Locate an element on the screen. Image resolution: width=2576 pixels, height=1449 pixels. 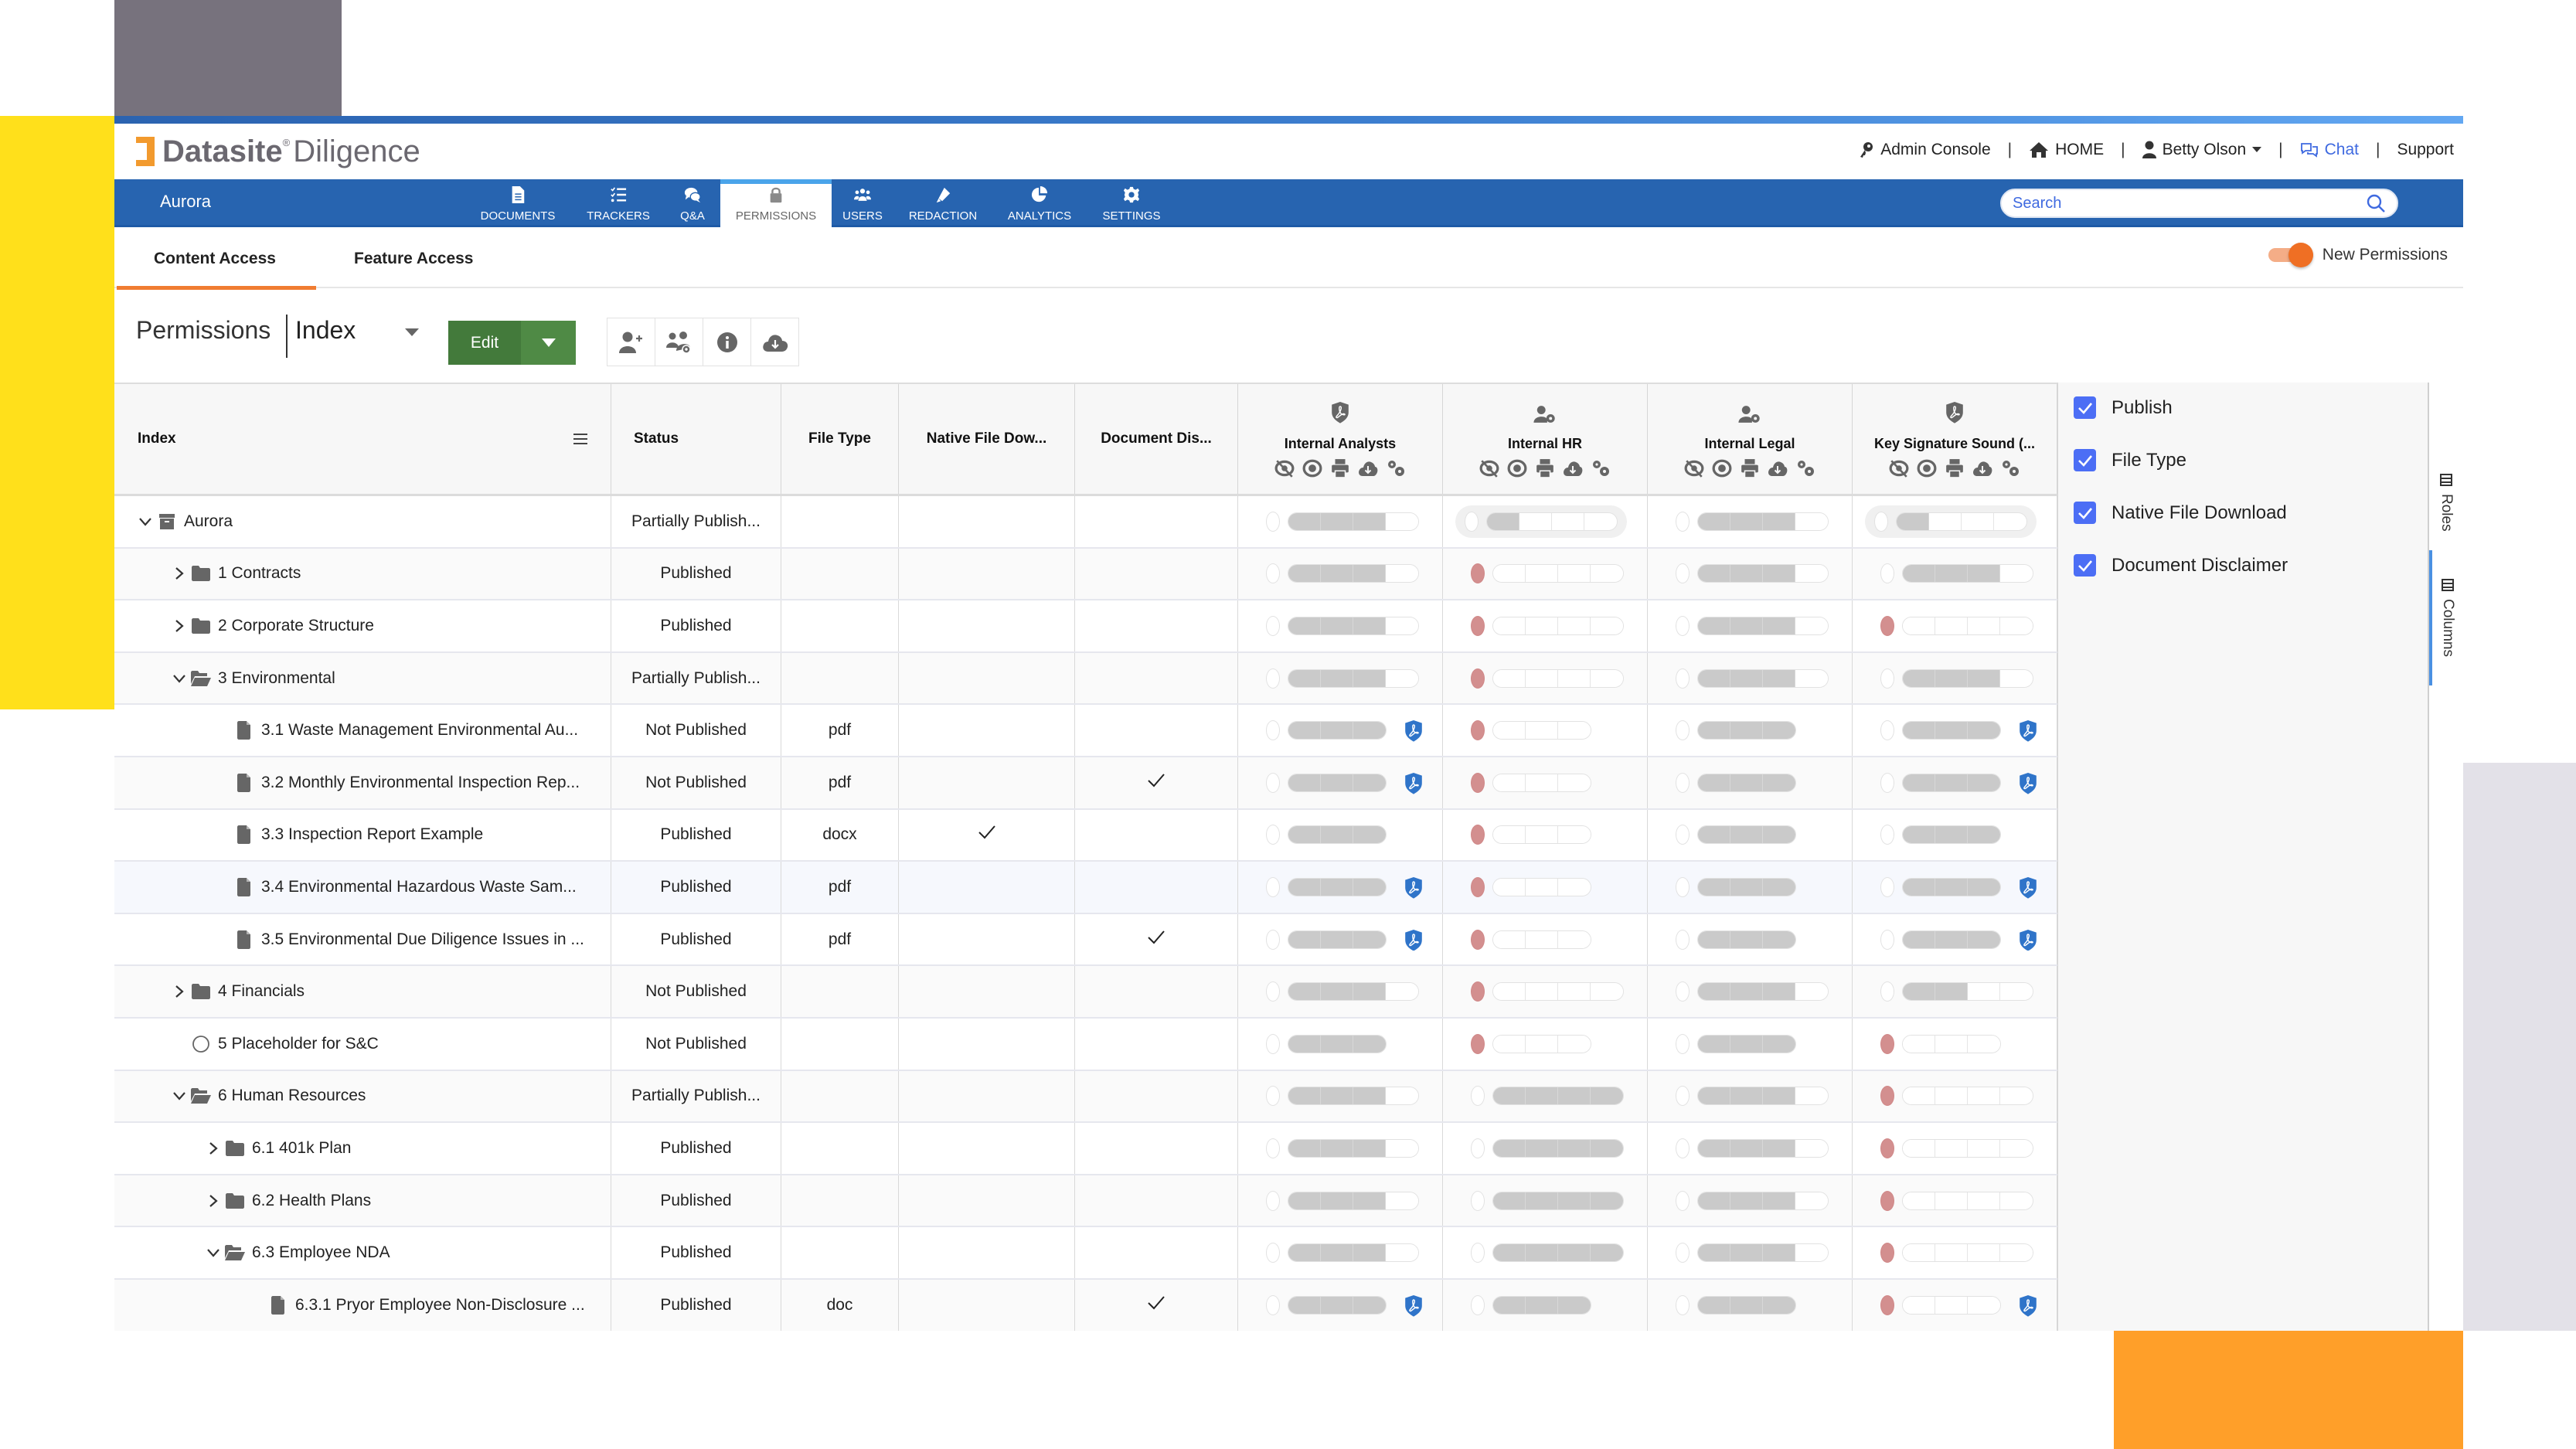
hidden-icon is located at coordinates (1899, 471).